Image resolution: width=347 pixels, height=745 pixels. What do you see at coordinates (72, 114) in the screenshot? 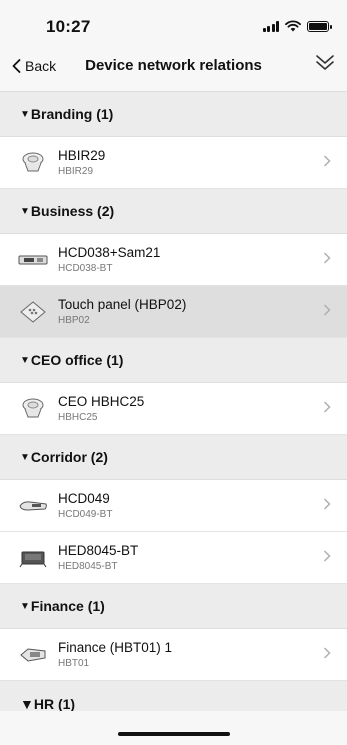
I see `section-title: Branding (1)` at bounding box center [72, 114].